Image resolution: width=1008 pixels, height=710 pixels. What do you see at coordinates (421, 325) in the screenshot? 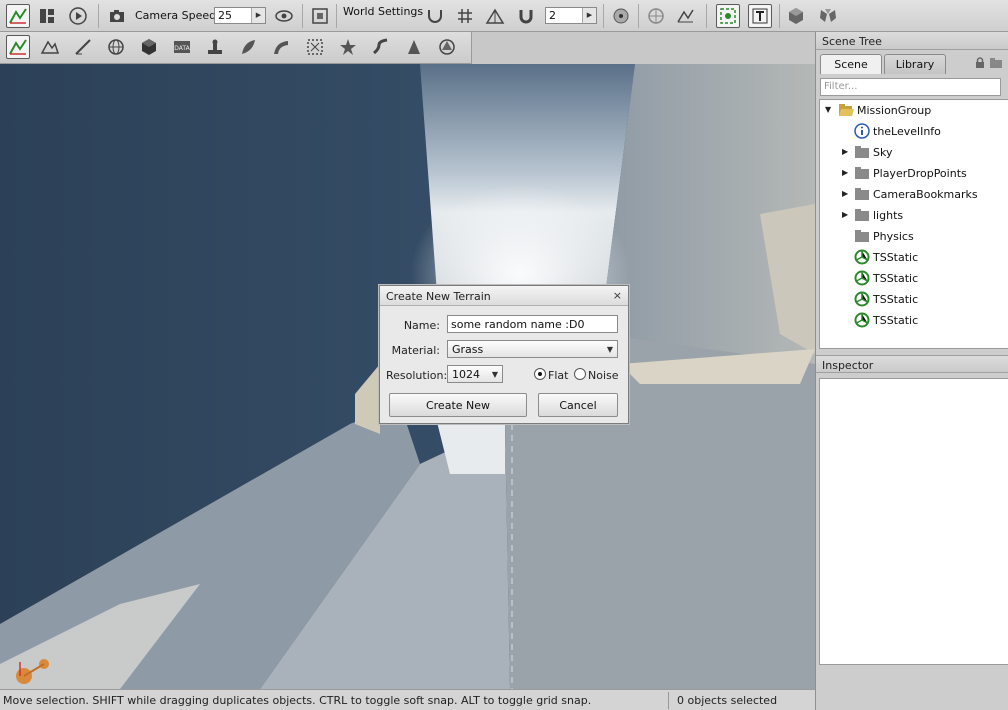
I see `name-label: Name:` at bounding box center [421, 325].